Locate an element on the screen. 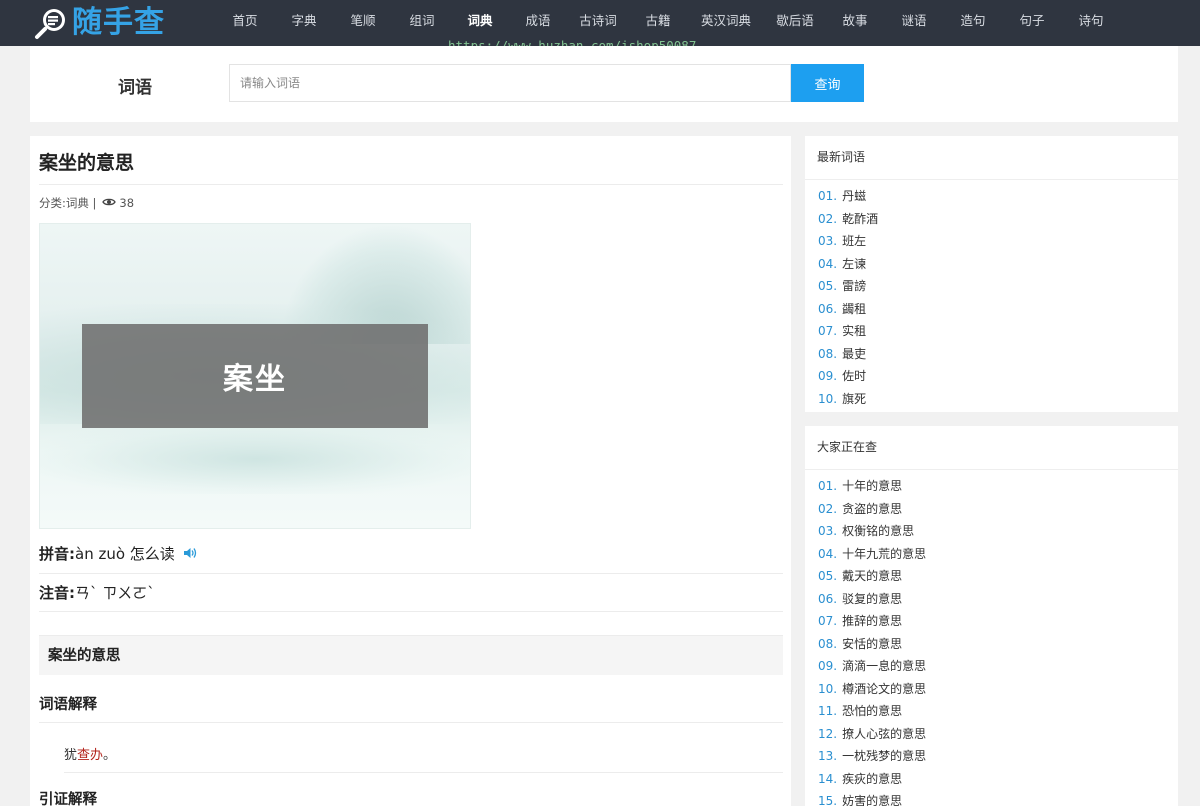  search-input is located at coordinates (510, 83).